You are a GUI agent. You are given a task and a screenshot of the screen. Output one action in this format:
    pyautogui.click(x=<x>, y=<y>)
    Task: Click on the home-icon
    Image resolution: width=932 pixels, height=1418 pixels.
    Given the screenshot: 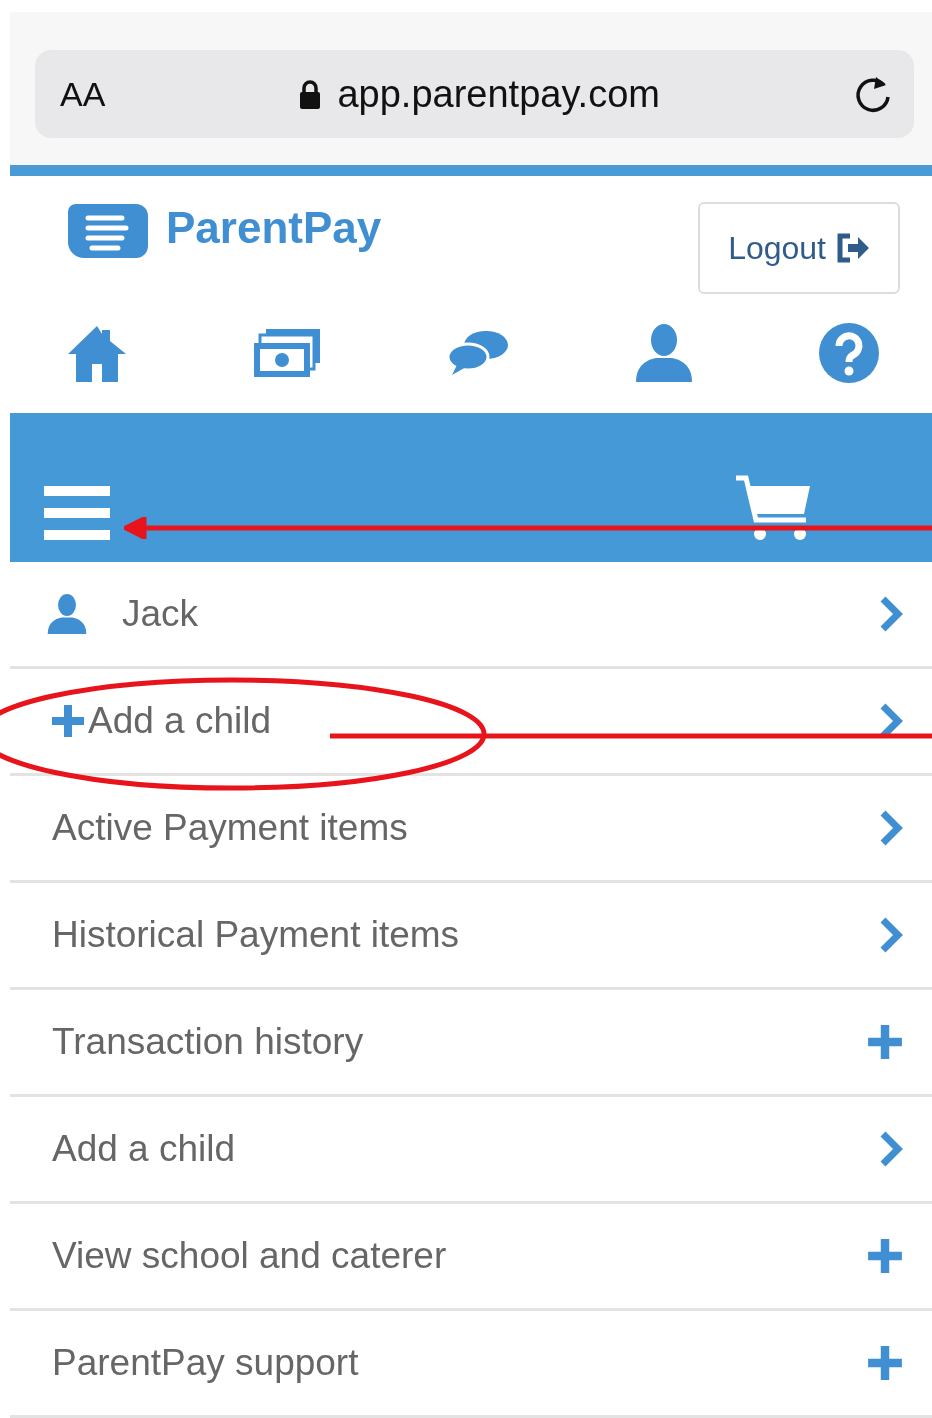 What is the action you would take?
    pyautogui.click(x=97, y=353)
    